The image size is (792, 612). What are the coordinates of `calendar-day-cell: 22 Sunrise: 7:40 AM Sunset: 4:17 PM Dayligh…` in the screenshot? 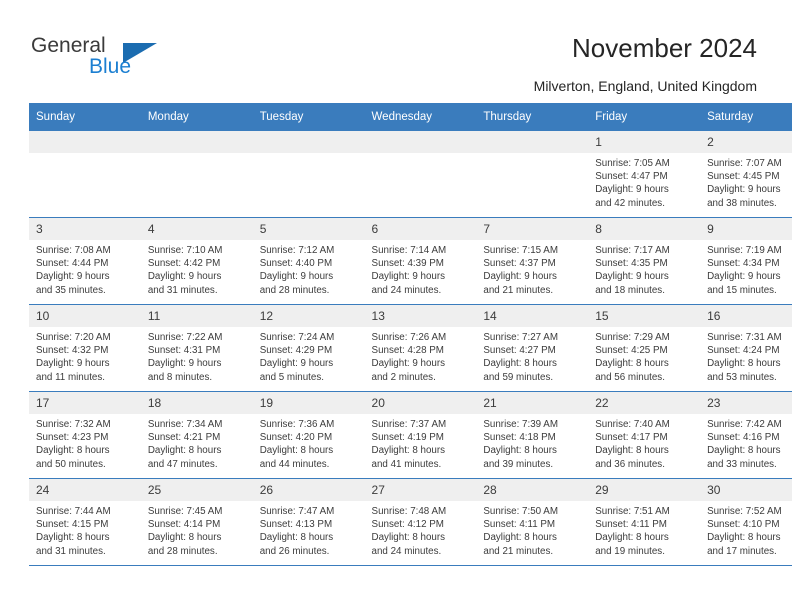 It's located at (644, 435).